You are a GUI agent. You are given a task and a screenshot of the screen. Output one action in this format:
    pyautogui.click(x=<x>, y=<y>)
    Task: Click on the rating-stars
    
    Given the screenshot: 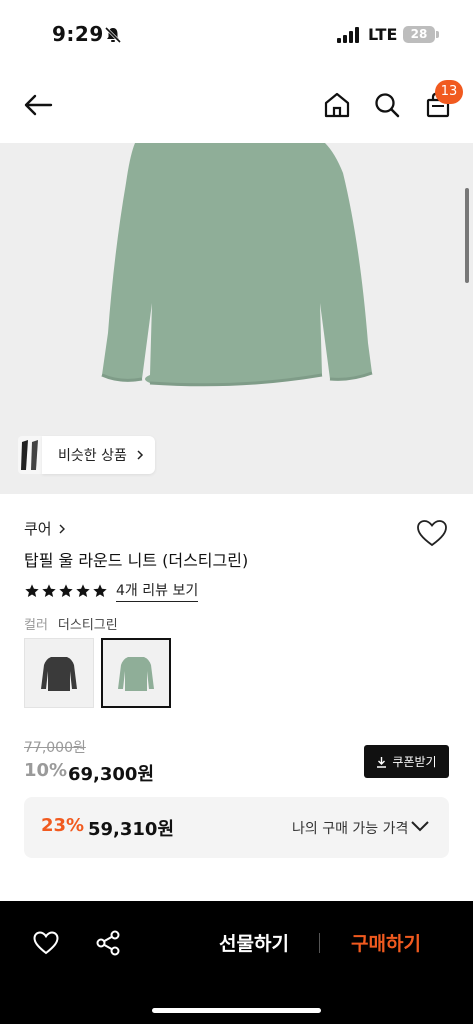 What is the action you would take?
    pyautogui.click(x=66, y=591)
    